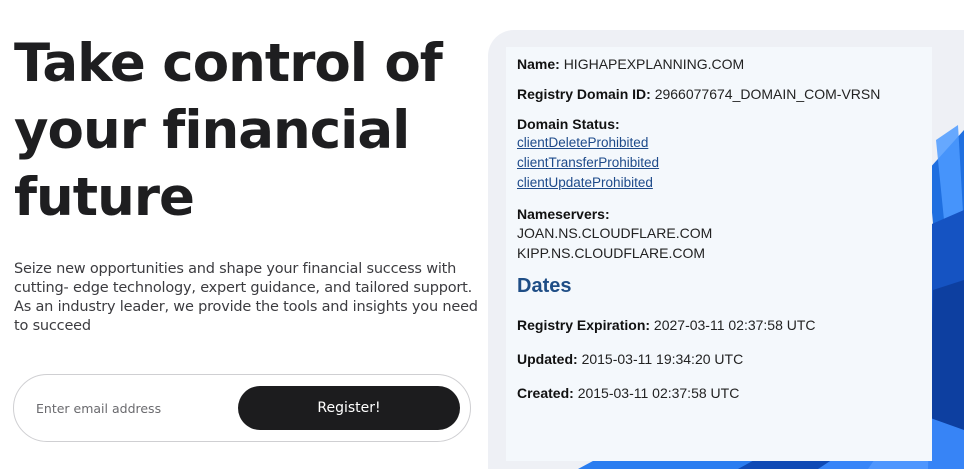 The height and width of the screenshot is (469, 964). I want to click on whois-status-label: Domain Status:, so click(568, 124).